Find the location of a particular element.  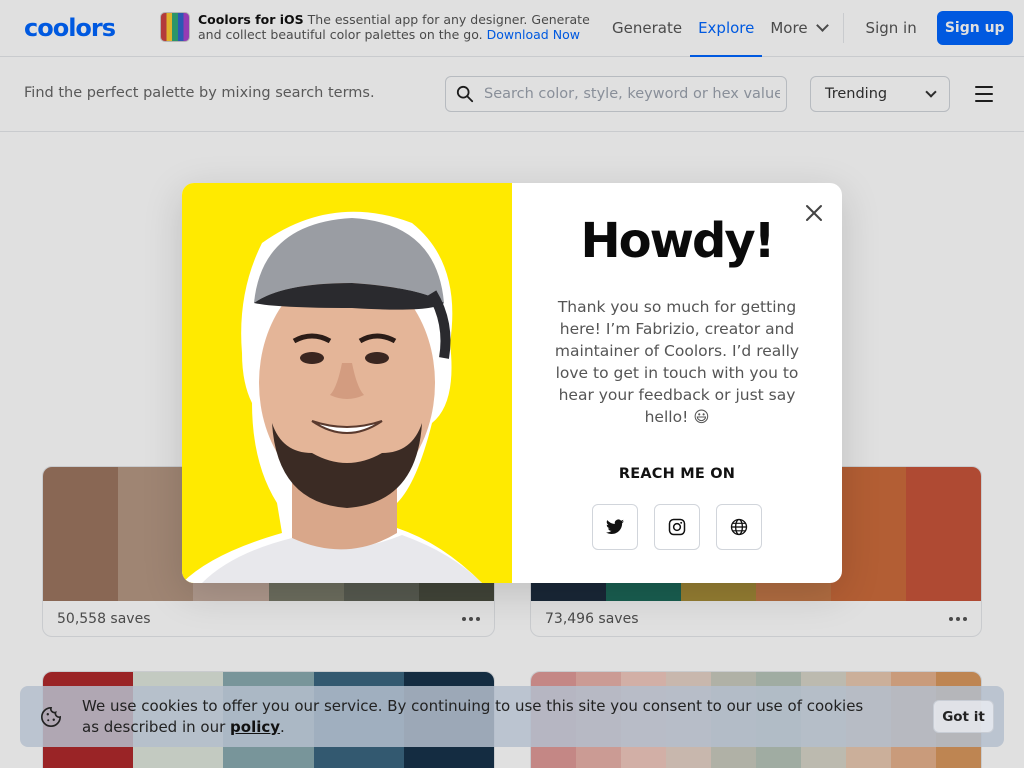

social-links is located at coordinates (677, 527).